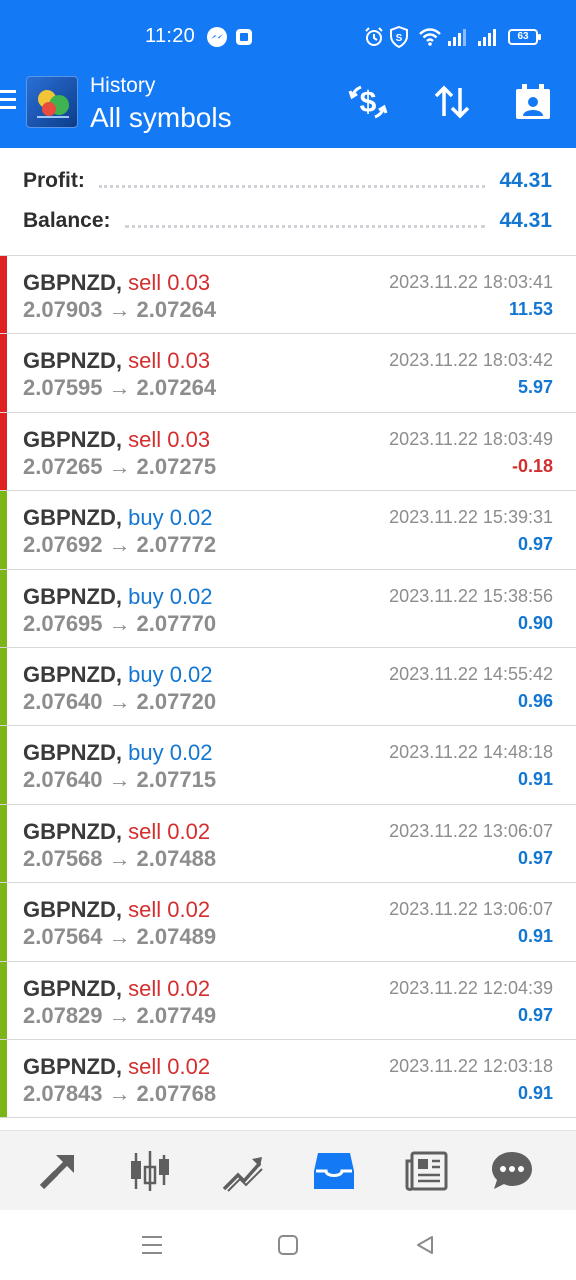  I want to click on recent-apps-icon, so click(152, 1245).